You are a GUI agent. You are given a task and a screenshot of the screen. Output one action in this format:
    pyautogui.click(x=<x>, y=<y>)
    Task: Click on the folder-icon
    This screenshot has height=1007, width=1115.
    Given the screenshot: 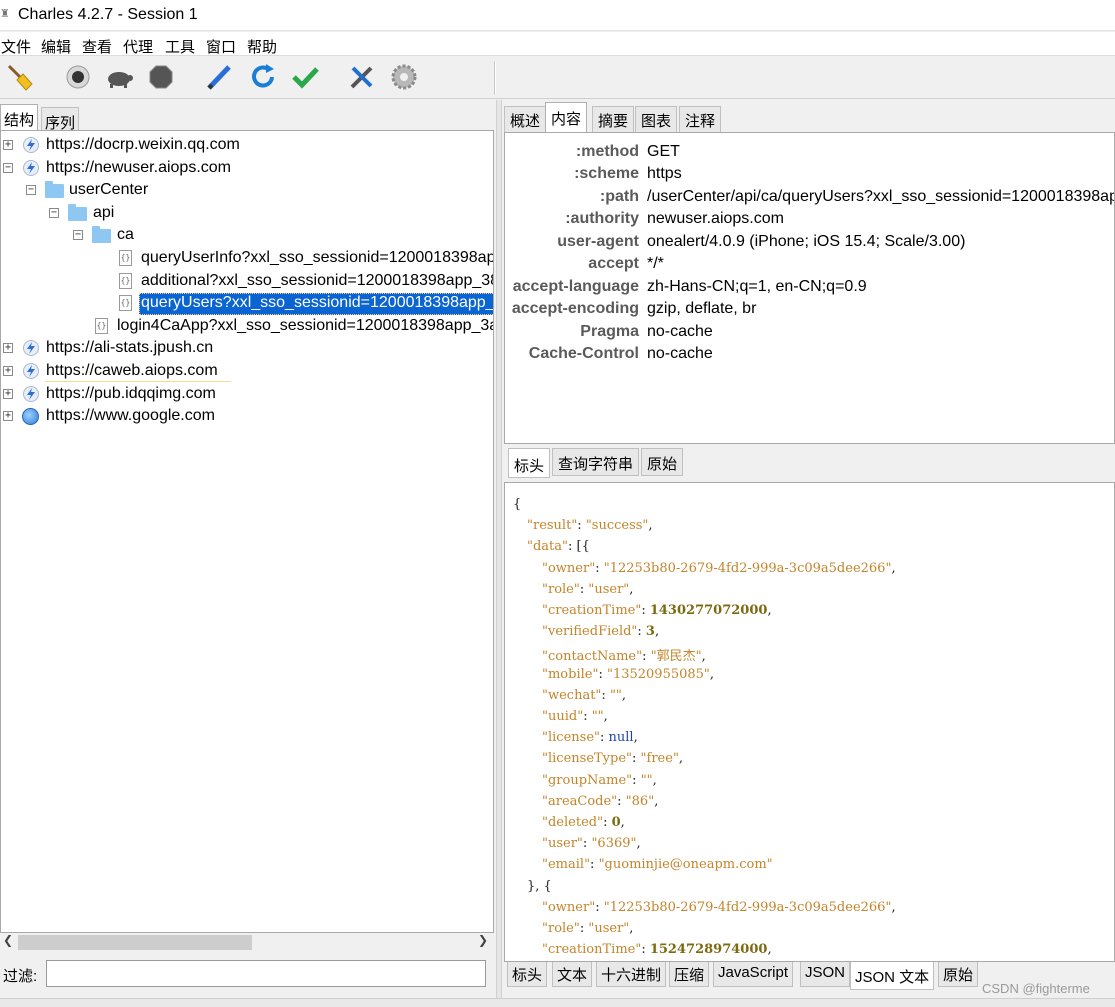 What is the action you would take?
    pyautogui.click(x=77, y=212)
    